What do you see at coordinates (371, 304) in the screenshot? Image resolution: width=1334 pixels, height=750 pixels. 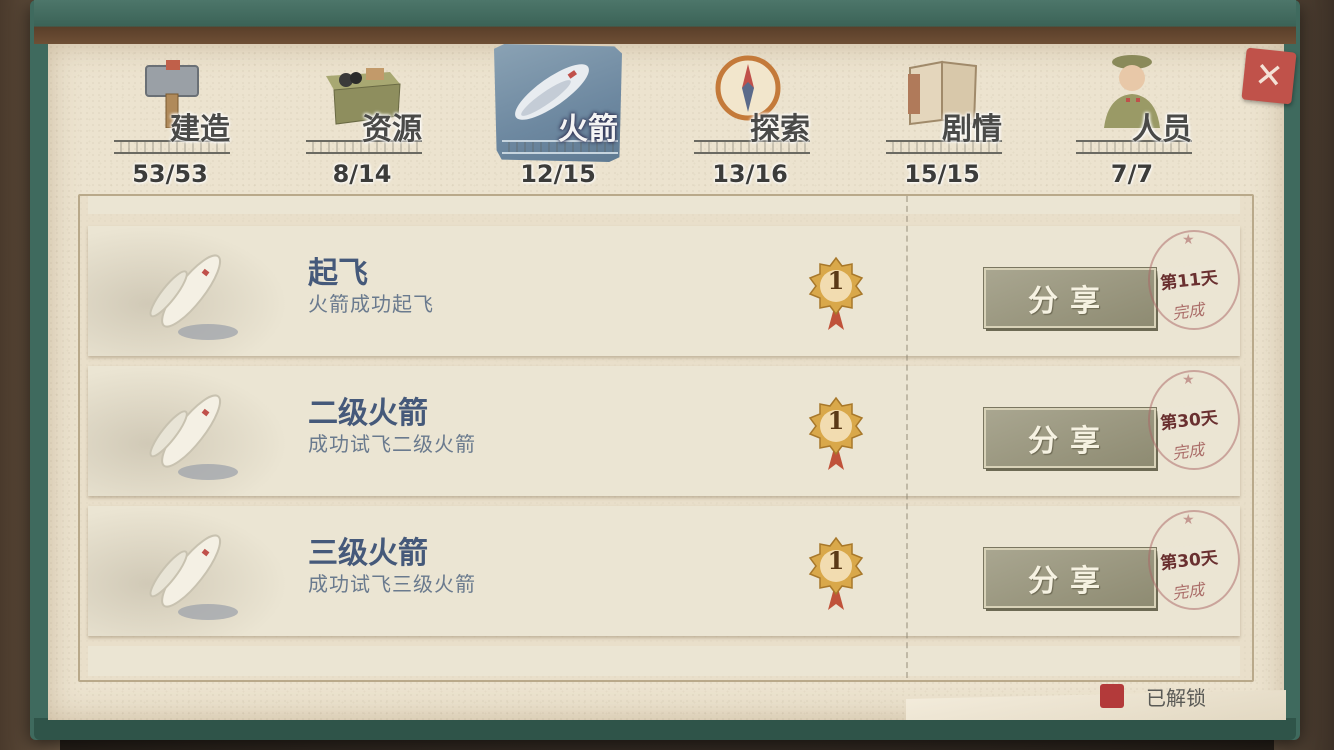 I see `achievement-desc: 火箭成功起飞` at bounding box center [371, 304].